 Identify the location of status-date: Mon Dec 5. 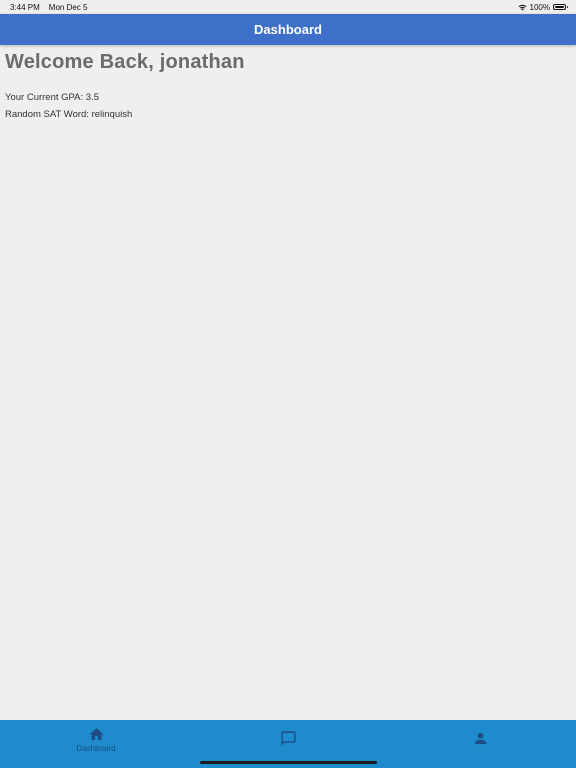
(68, 7).